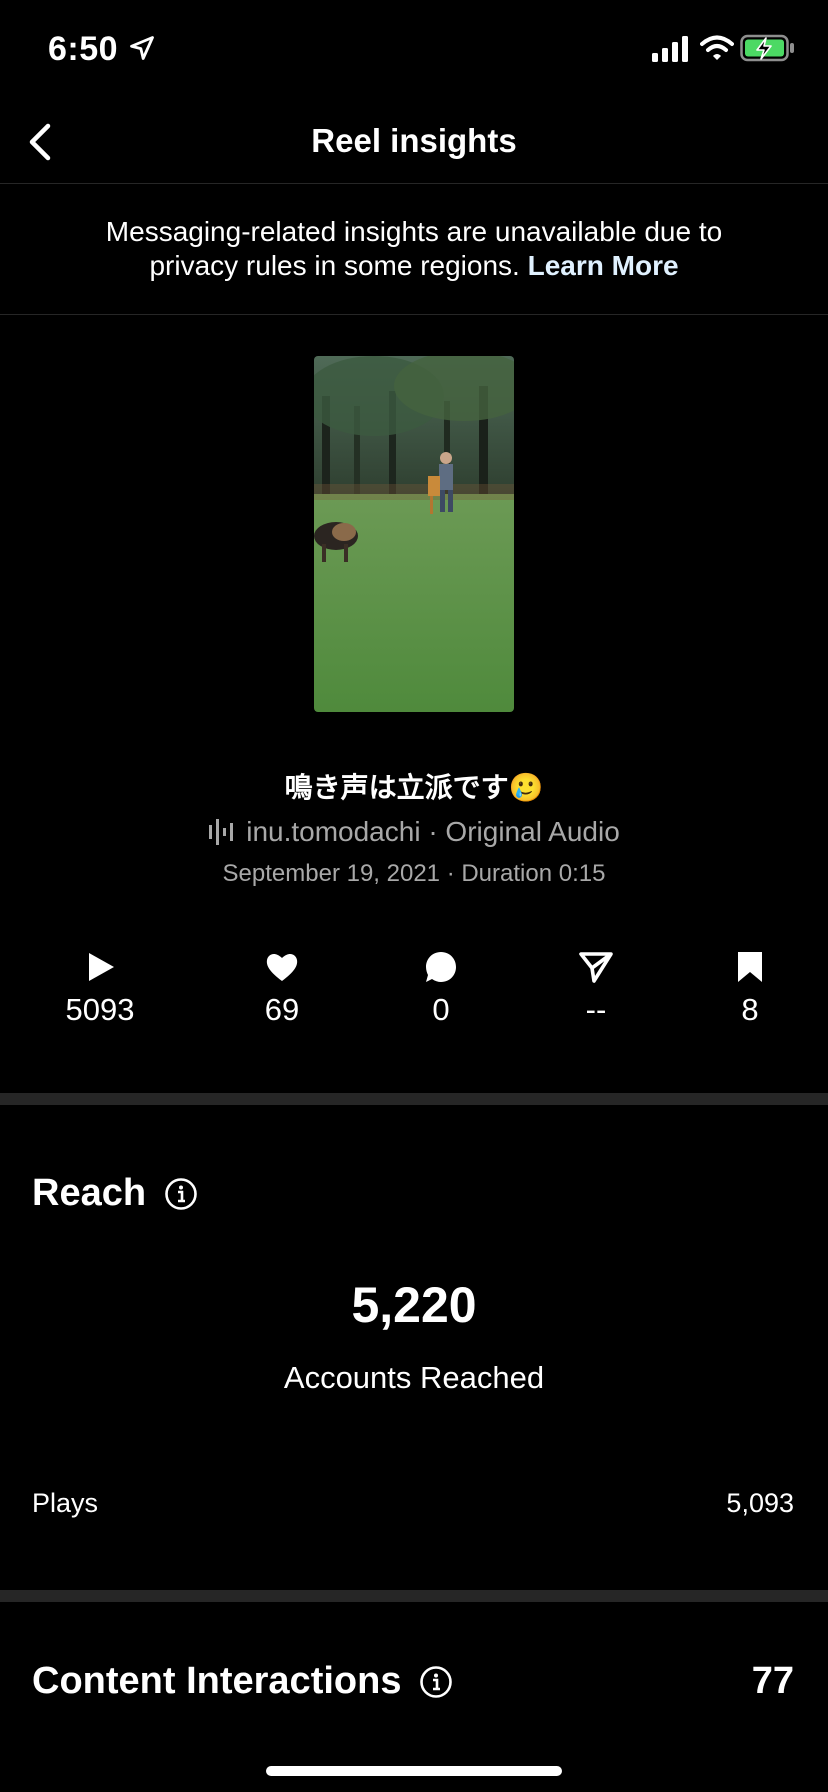 The width and height of the screenshot is (828, 1792). I want to click on reel-date-duration: September 19, 2021 · Duration 0:15, so click(414, 873).